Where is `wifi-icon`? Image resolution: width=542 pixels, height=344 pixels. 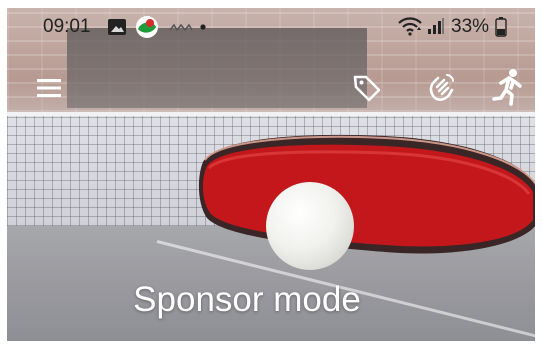
wifi-icon is located at coordinates (410, 26).